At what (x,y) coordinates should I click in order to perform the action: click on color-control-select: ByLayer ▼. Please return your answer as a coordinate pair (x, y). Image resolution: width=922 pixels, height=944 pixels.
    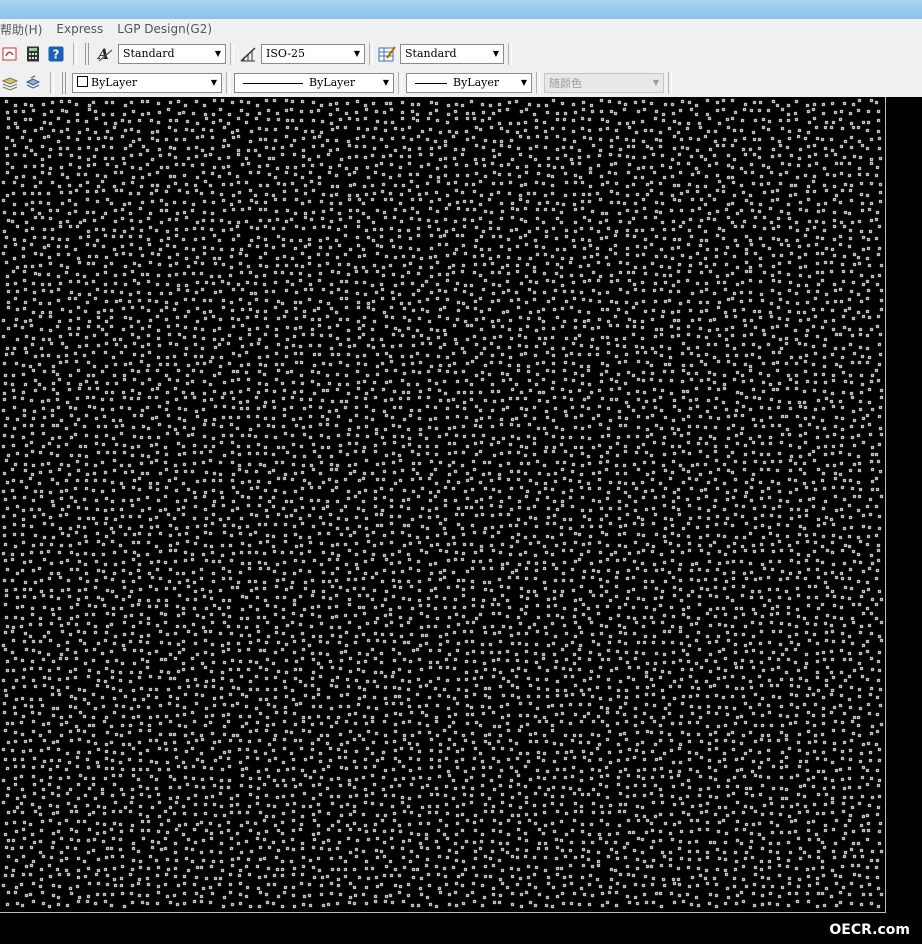
    Looking at the image, I should click on (147, 82).